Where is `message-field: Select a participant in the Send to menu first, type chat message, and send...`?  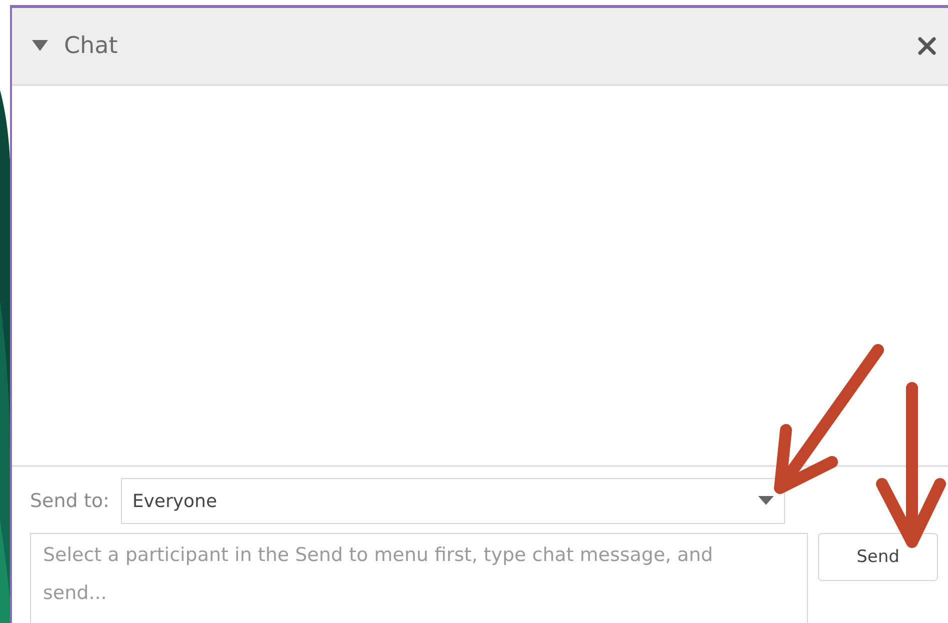 message-field: Select a participant in the Send to menu first, type chat message, and send... is located at coordinates (419, 578).